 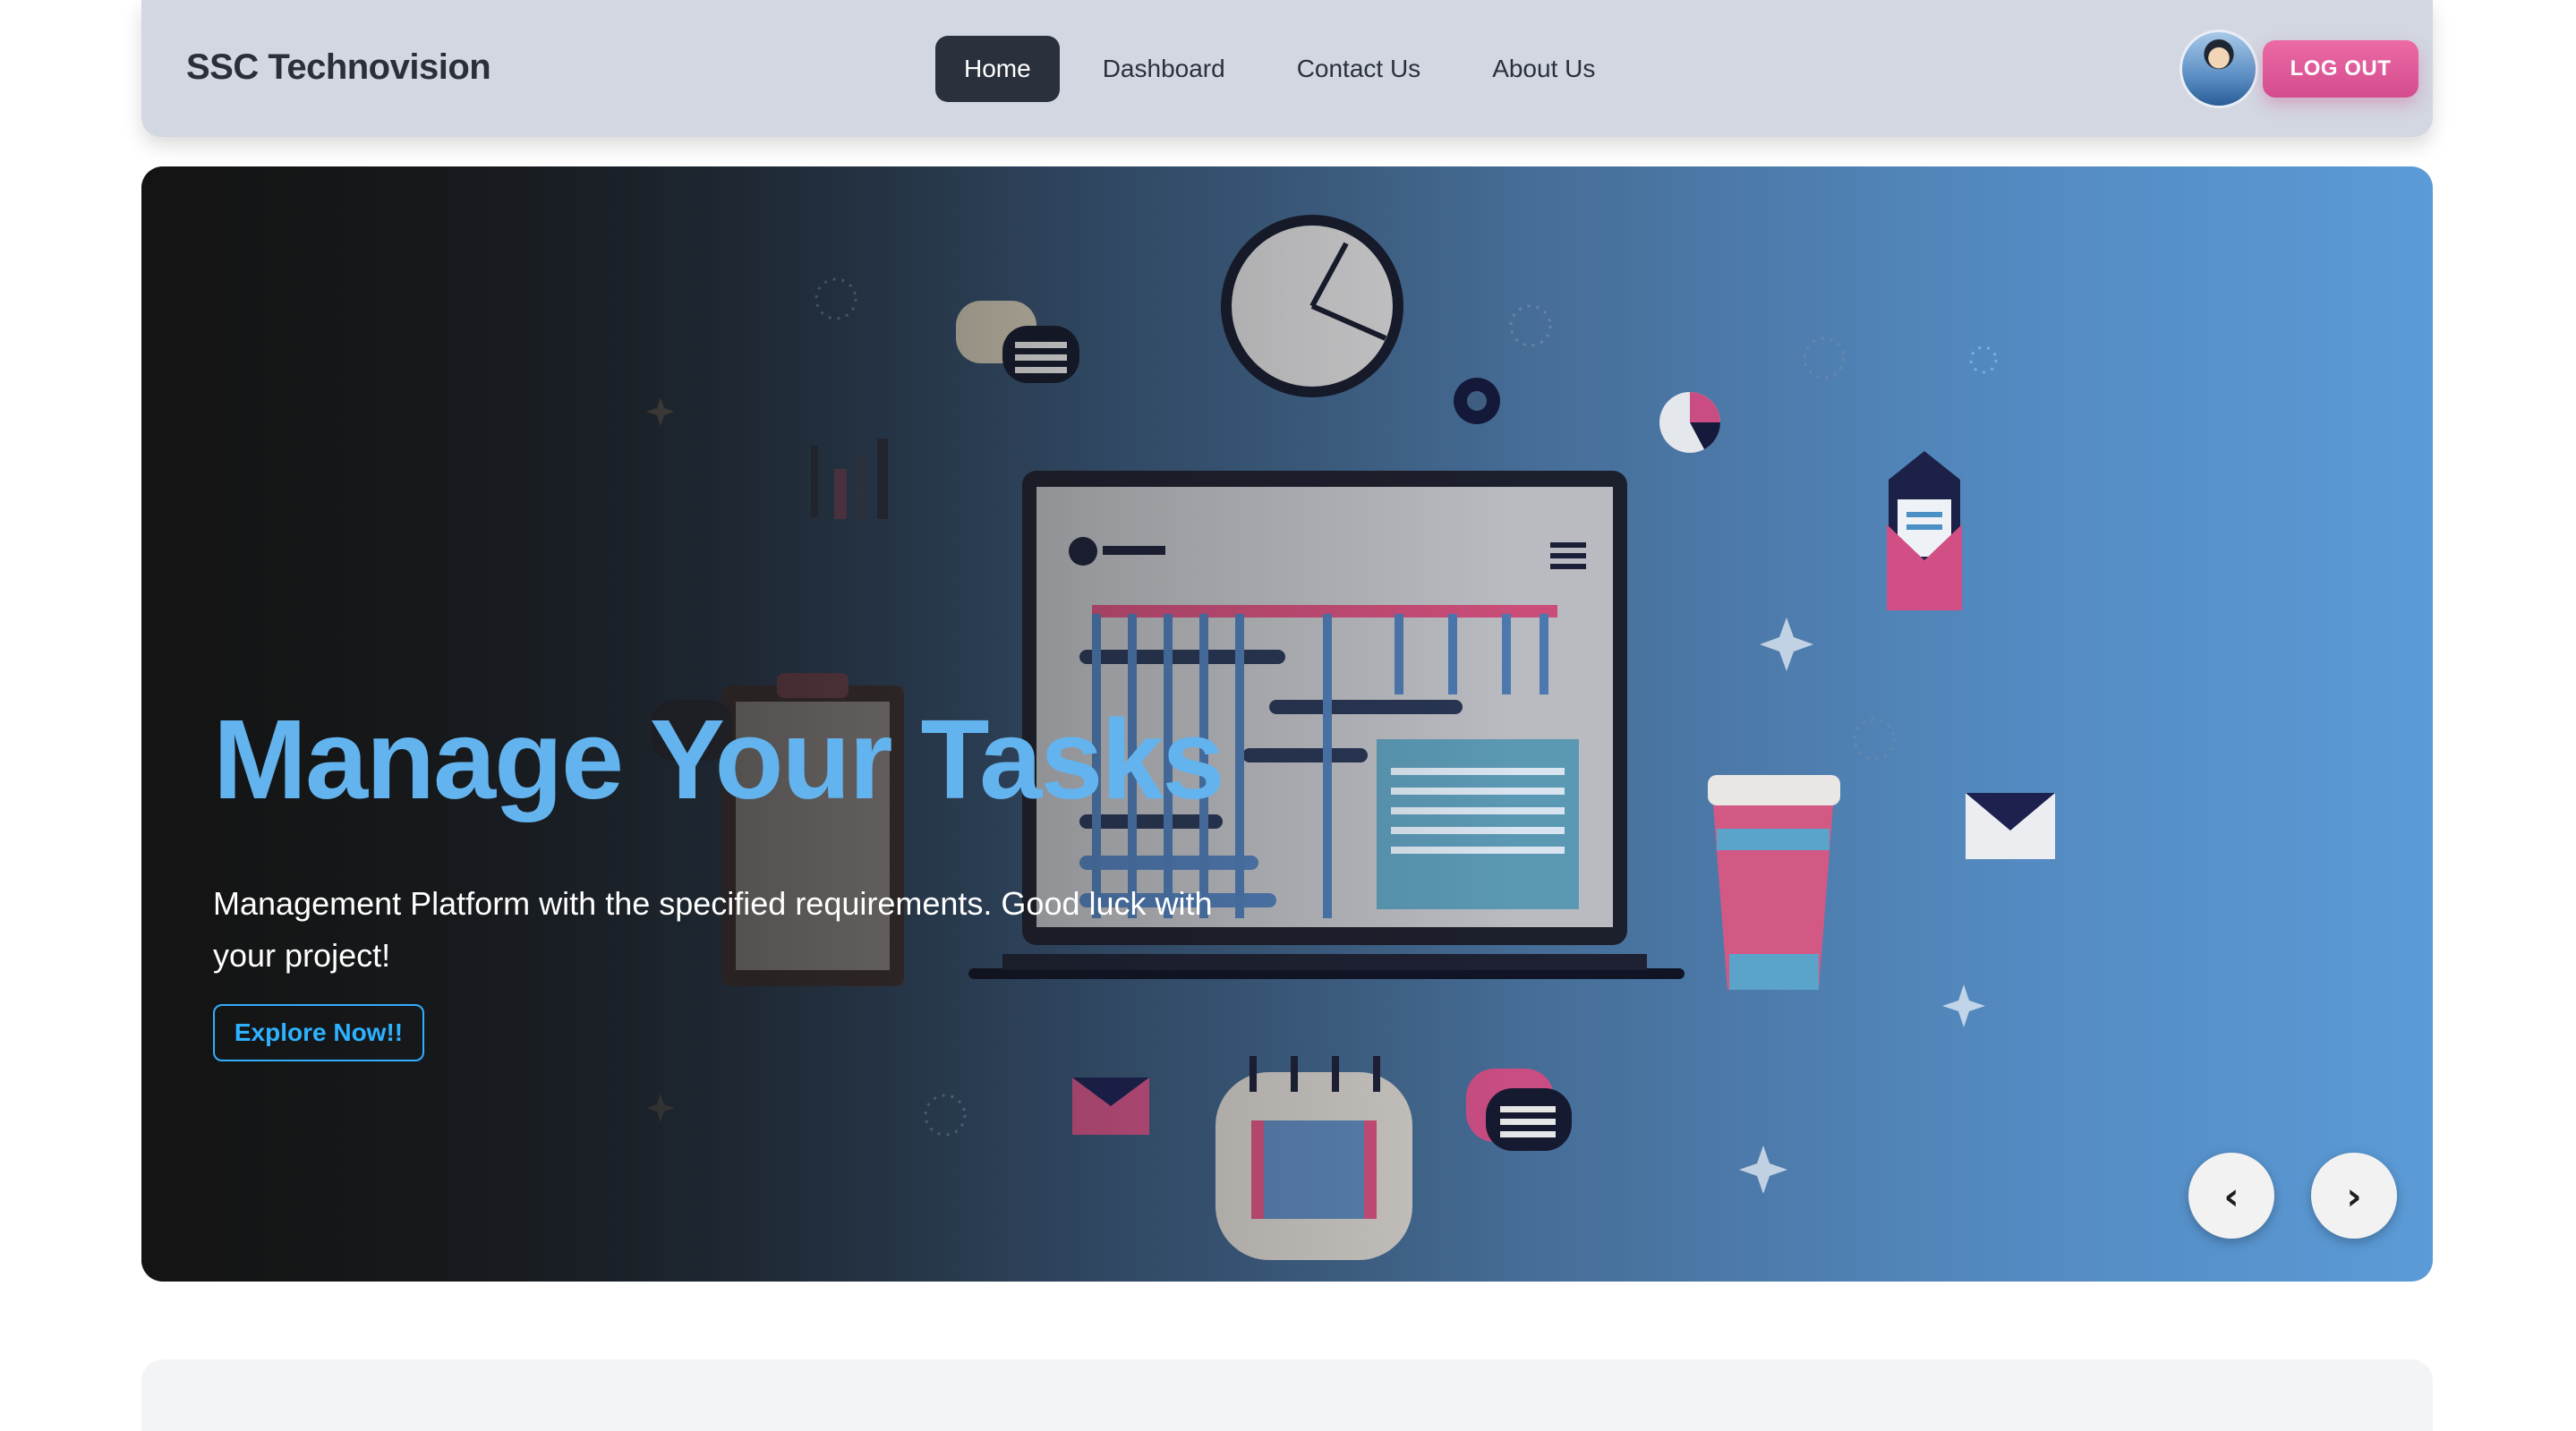 I want to click on brand-logo-text: SSC Technovision, so click(x=338, y=67).